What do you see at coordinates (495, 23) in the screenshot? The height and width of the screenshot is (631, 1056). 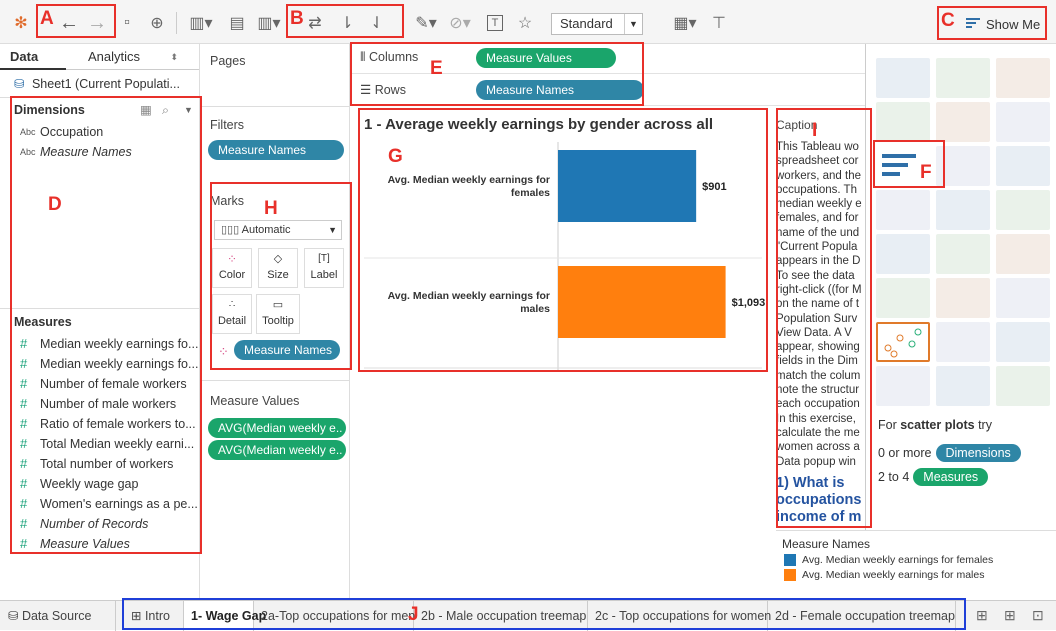 I see `show-mark-labels-icon: T` at bounding box center [495, 23].